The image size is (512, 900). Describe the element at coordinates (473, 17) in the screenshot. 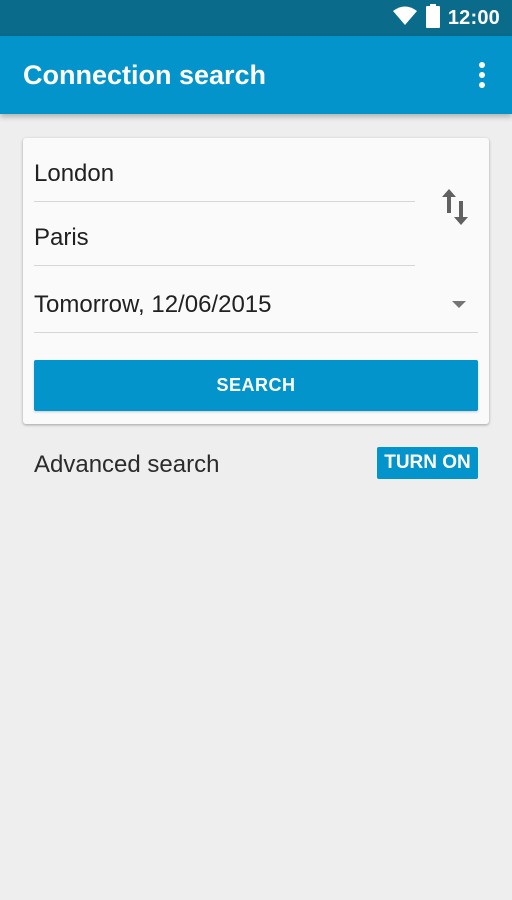

I see `status-time: 12:00` at that location.